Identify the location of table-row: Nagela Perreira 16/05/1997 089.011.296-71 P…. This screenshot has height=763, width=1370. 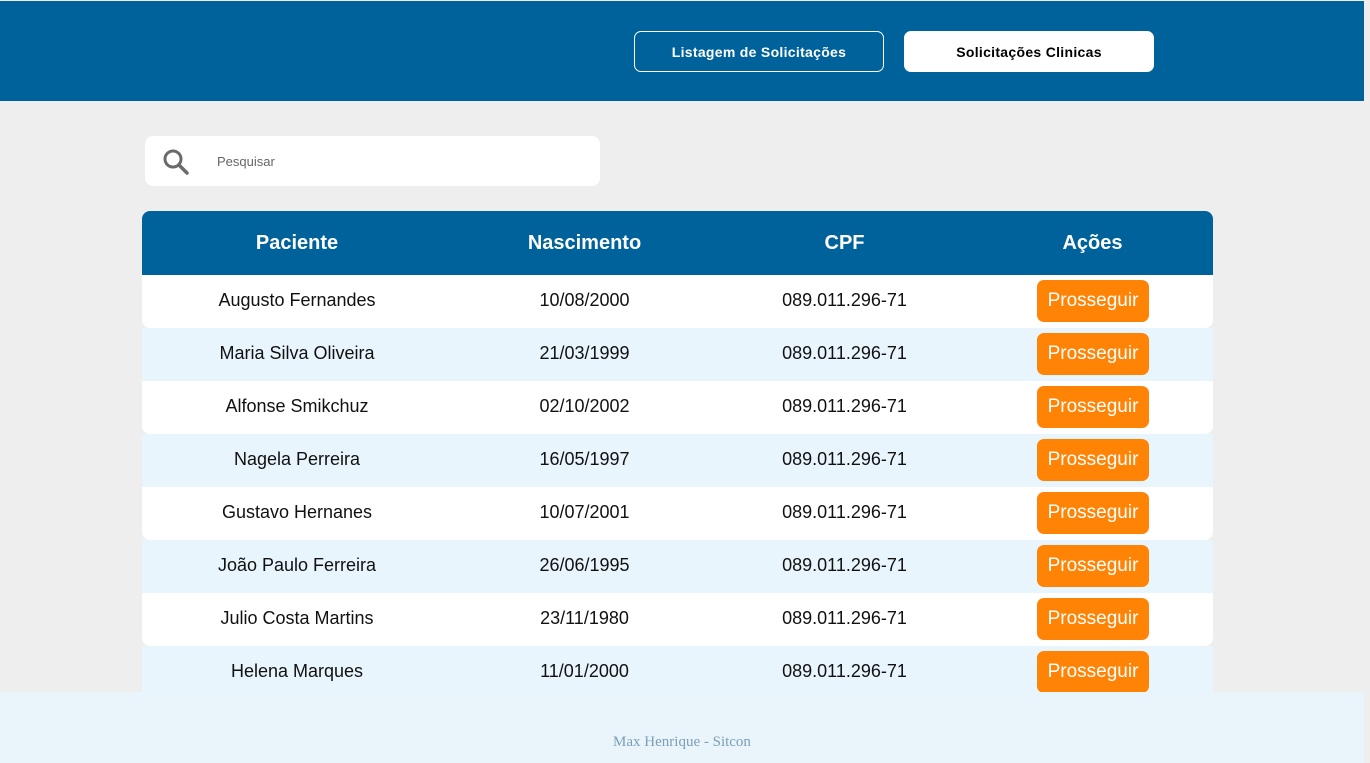
(677, 460).